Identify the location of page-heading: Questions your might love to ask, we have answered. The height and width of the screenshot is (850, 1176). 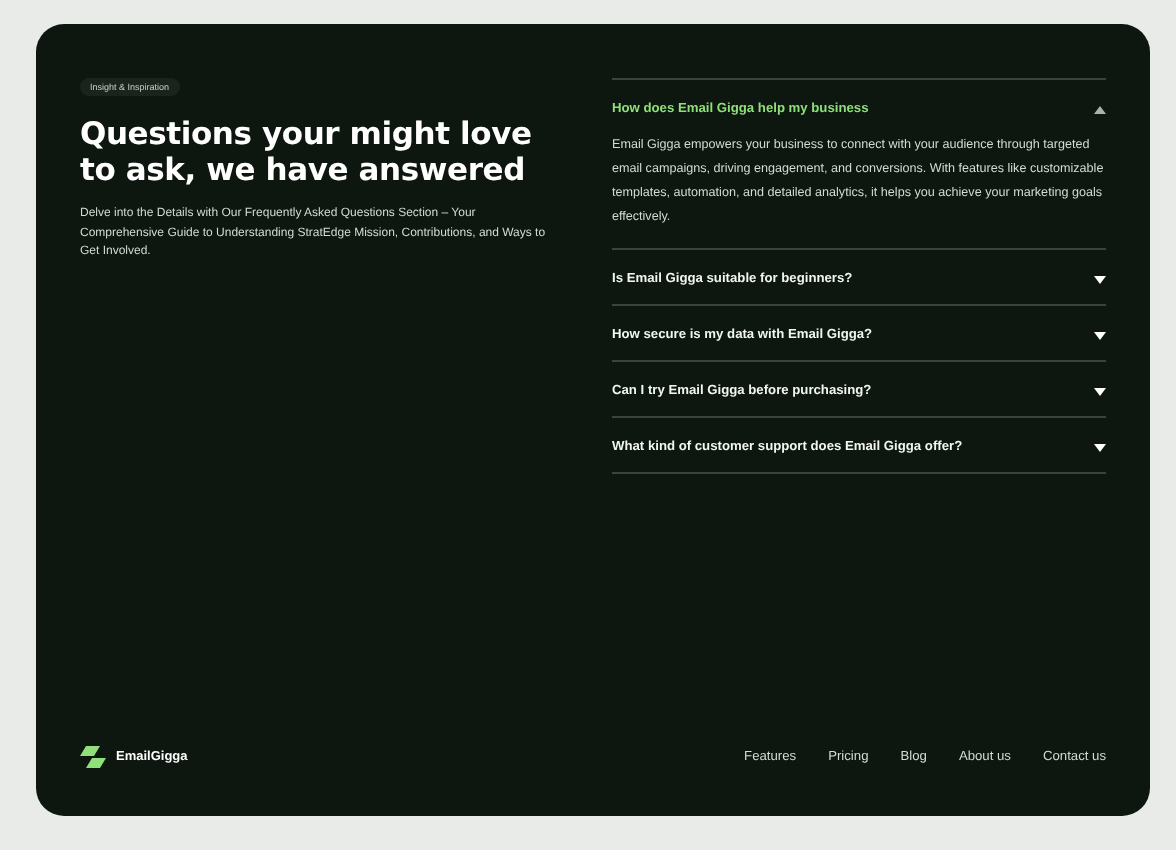
(307, 152).